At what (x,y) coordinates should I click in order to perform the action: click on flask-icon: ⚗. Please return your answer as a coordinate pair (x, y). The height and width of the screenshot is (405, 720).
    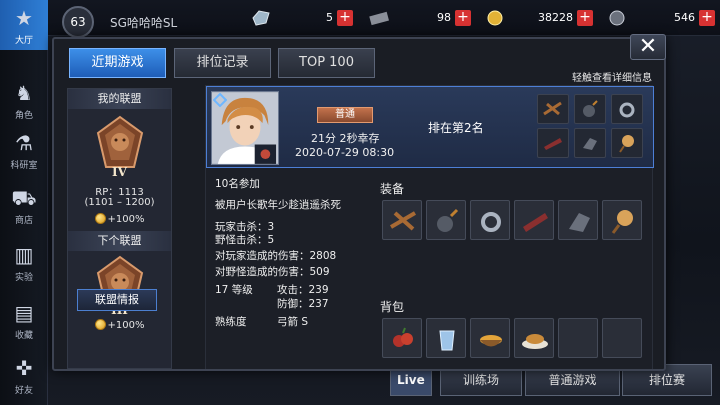
    Looking at the image, I should click on (24, 143).